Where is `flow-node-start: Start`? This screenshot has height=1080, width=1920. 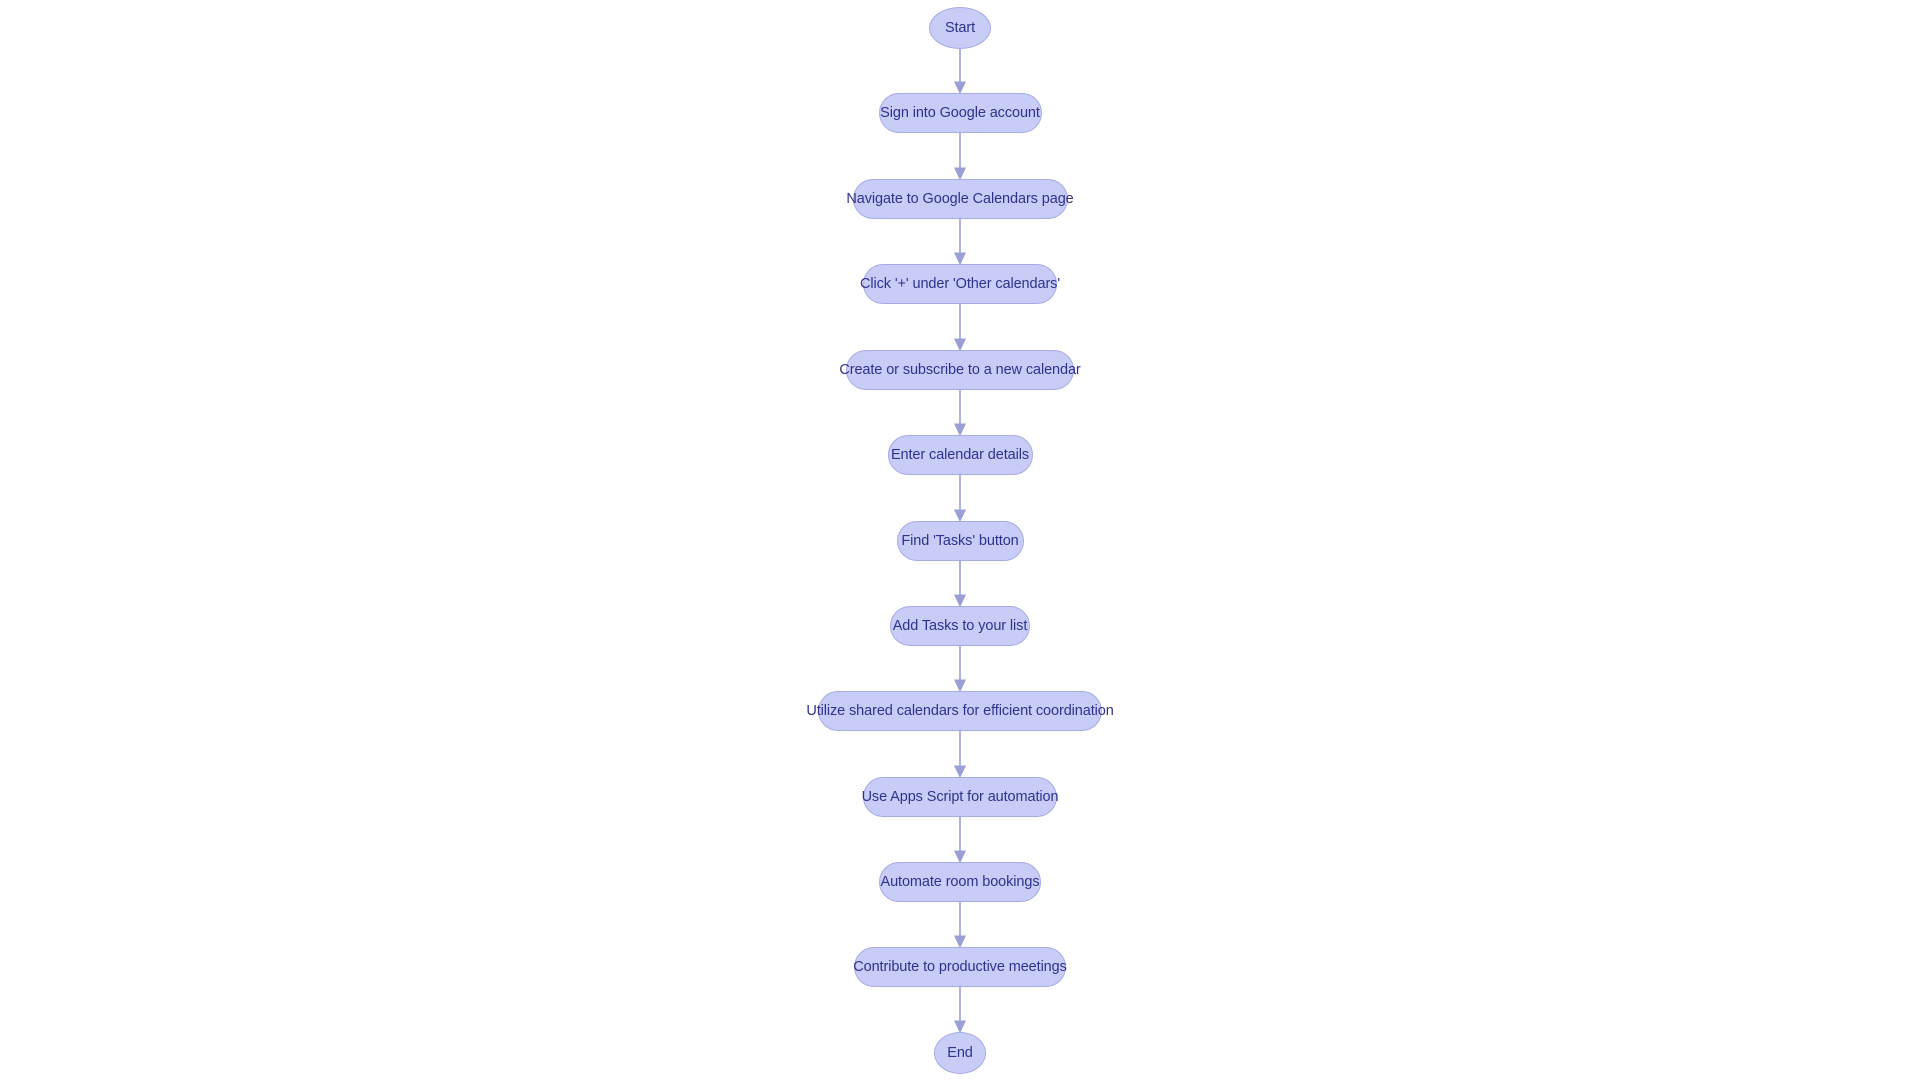 flow-node-start: Start is located at coordinates (960, 28).